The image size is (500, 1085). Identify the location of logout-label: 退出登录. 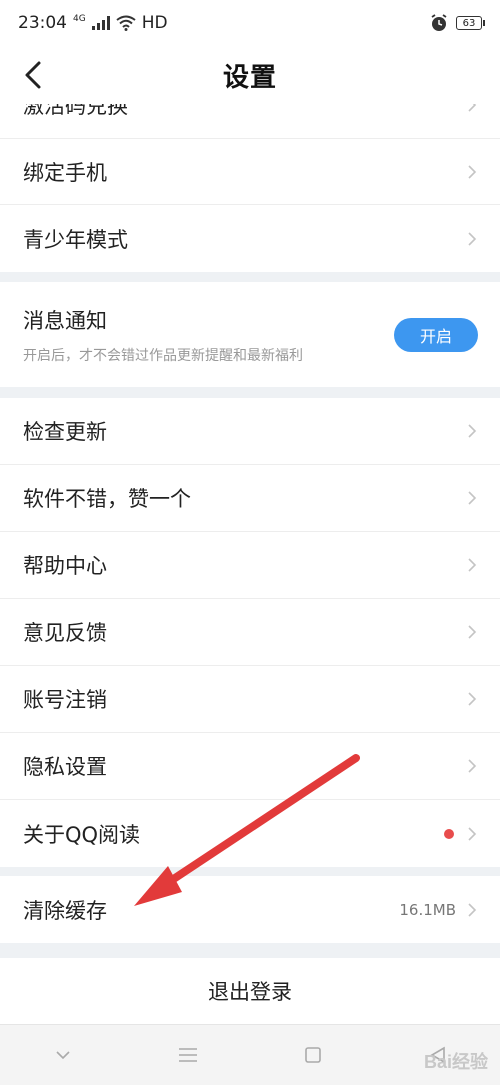
(250, 992).